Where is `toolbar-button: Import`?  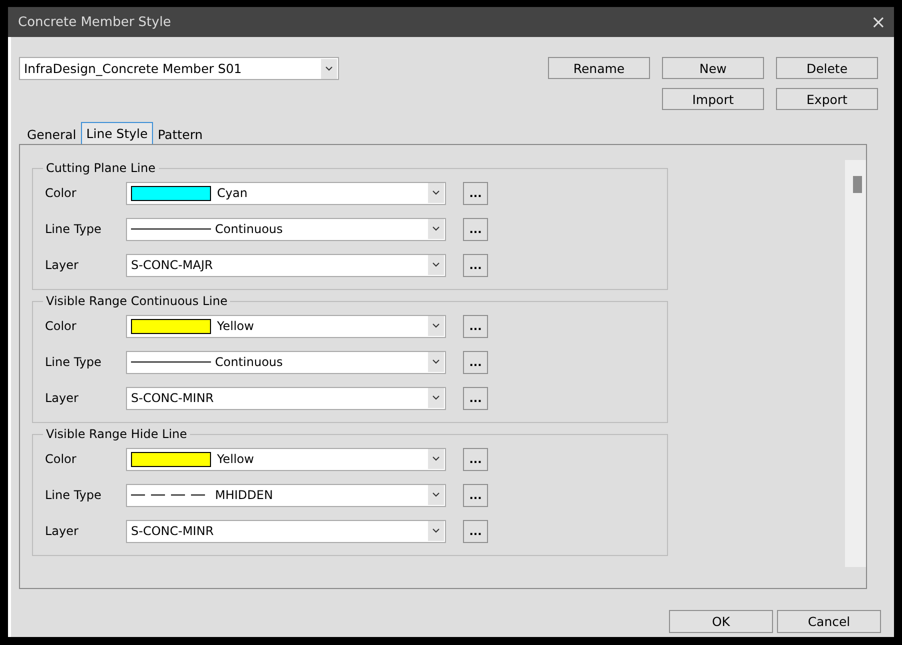
toolbar-button: Import is located at coordinates (713, 99).